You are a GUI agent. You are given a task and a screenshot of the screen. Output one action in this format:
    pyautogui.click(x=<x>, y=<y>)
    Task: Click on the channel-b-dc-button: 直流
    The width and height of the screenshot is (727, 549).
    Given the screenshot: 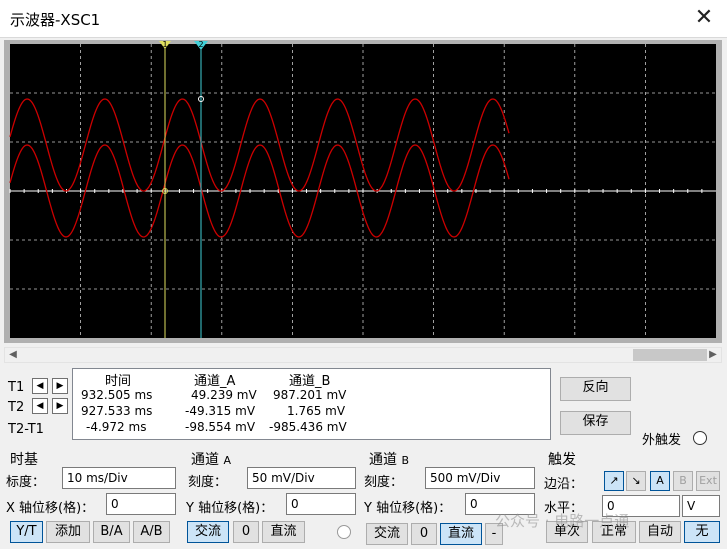 What is the action you would take?
    pyautogui.click(x=461, y=534)
    